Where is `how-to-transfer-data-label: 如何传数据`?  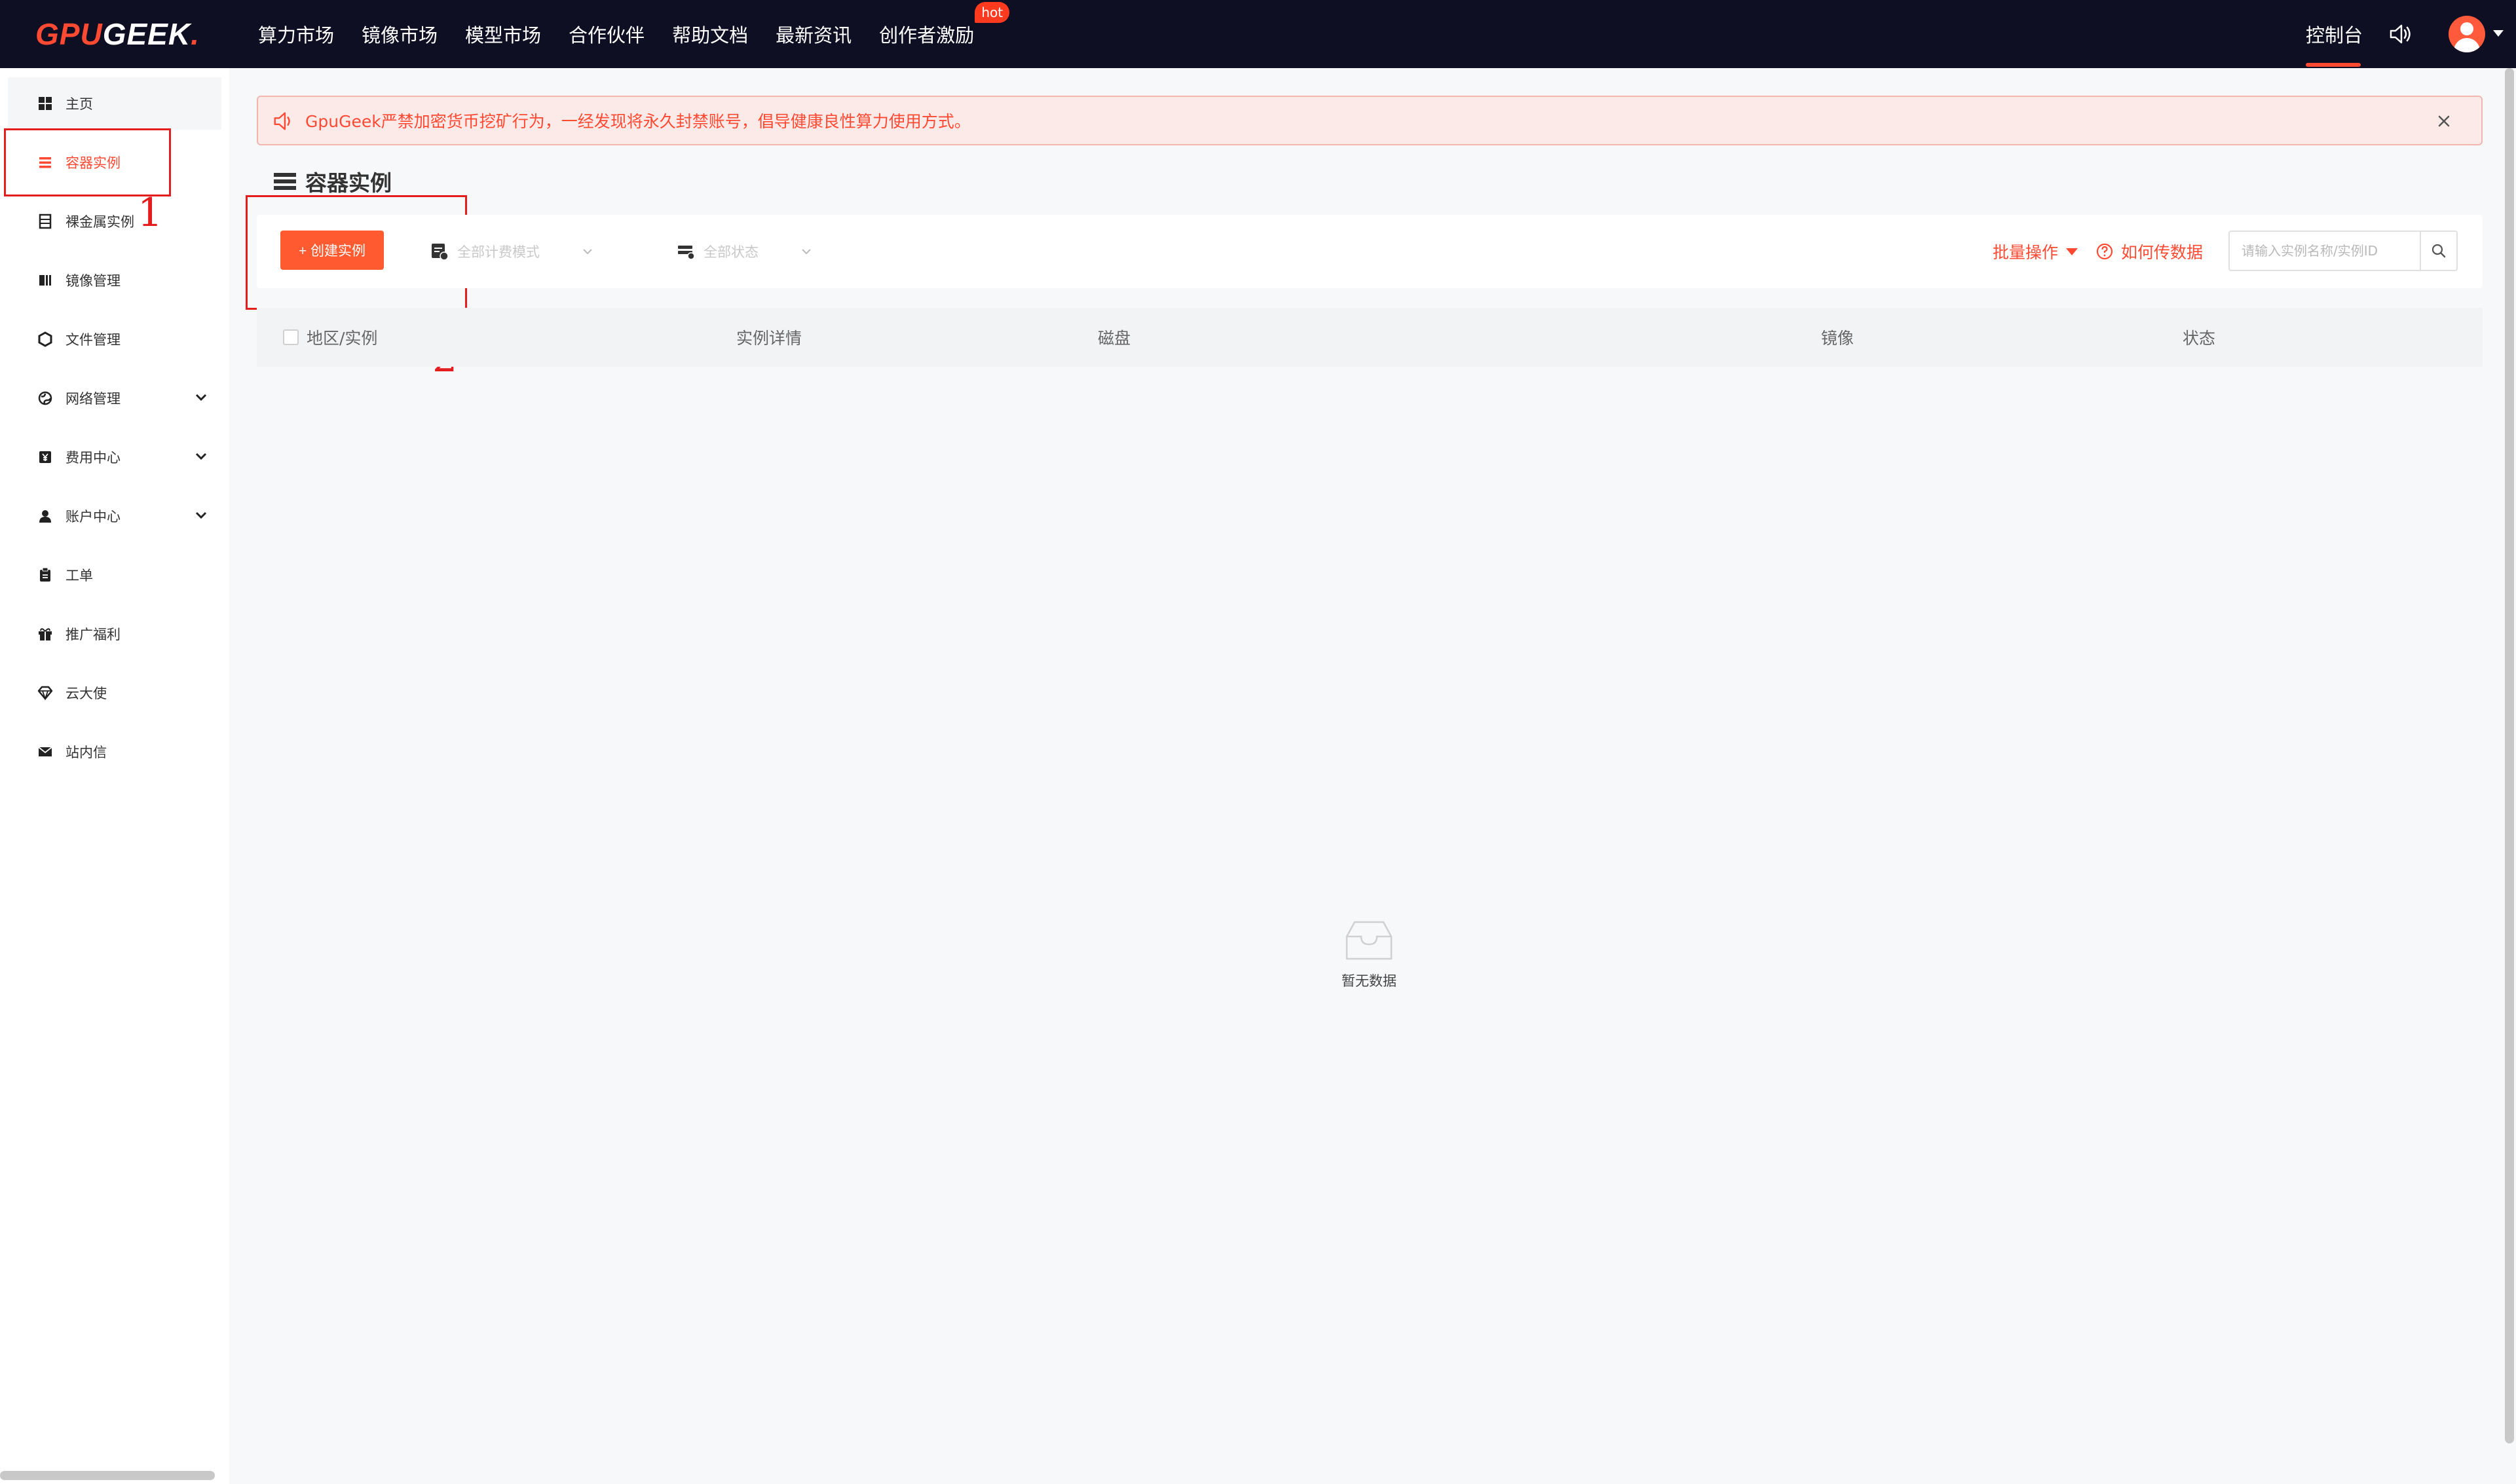 how-to-transfer-data-label: 如何传数据 is located at coordinates (2162, 253).